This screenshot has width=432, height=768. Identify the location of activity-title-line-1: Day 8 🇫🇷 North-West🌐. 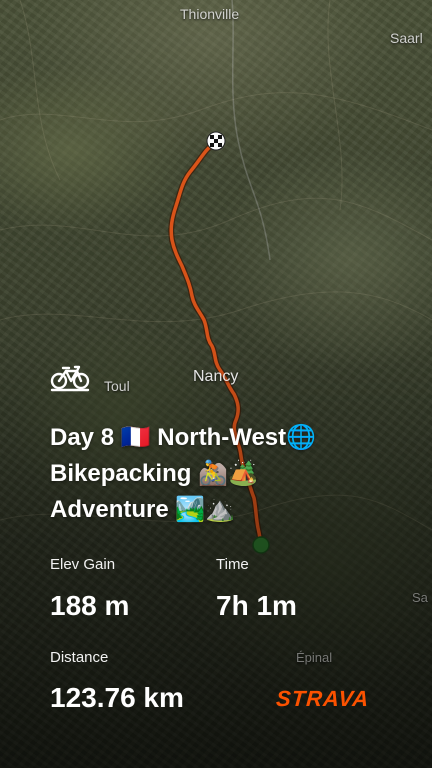
(183, 437).